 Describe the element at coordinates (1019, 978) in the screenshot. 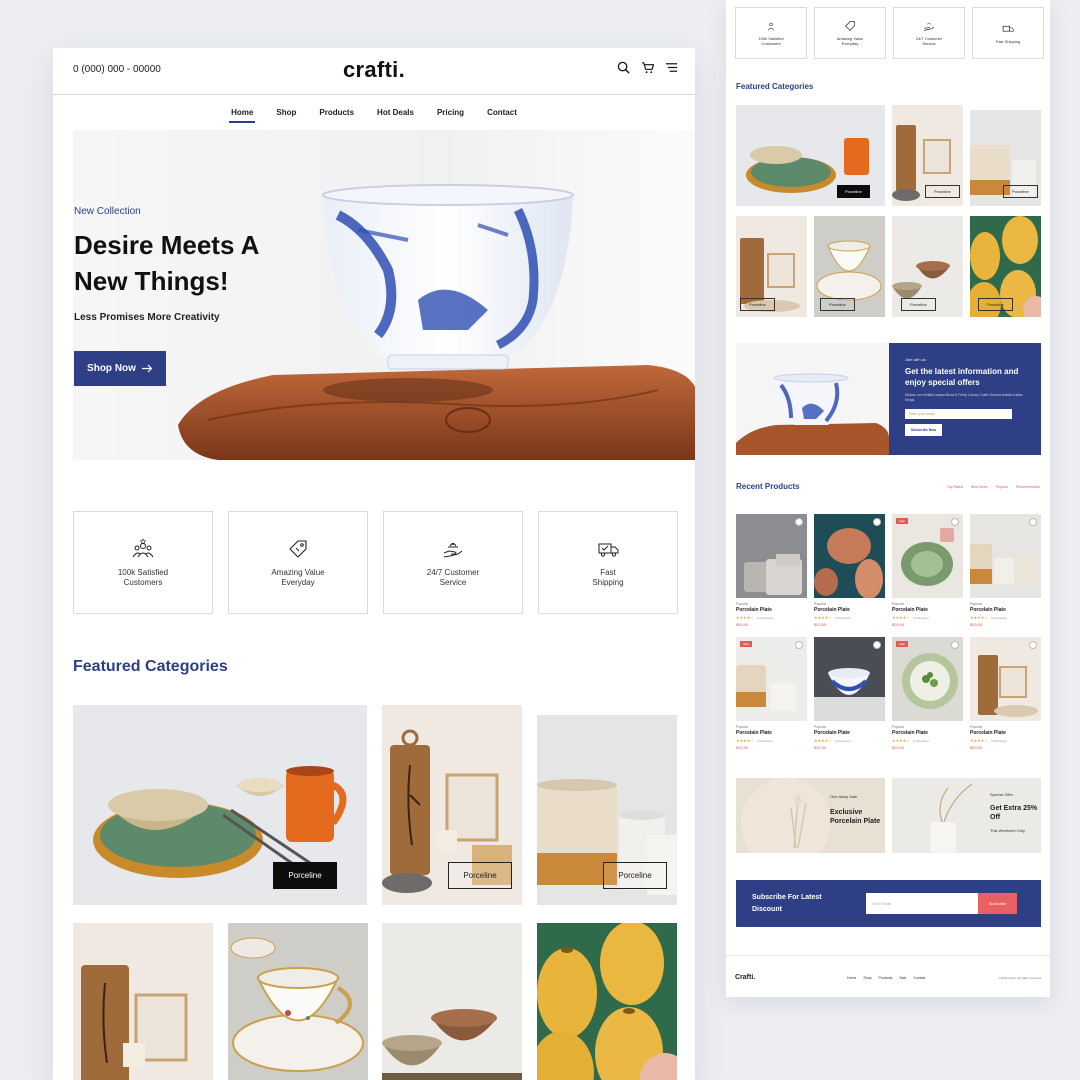

I see `footer-copyright: ©2022 Crafti. All rights reserved` at that location.